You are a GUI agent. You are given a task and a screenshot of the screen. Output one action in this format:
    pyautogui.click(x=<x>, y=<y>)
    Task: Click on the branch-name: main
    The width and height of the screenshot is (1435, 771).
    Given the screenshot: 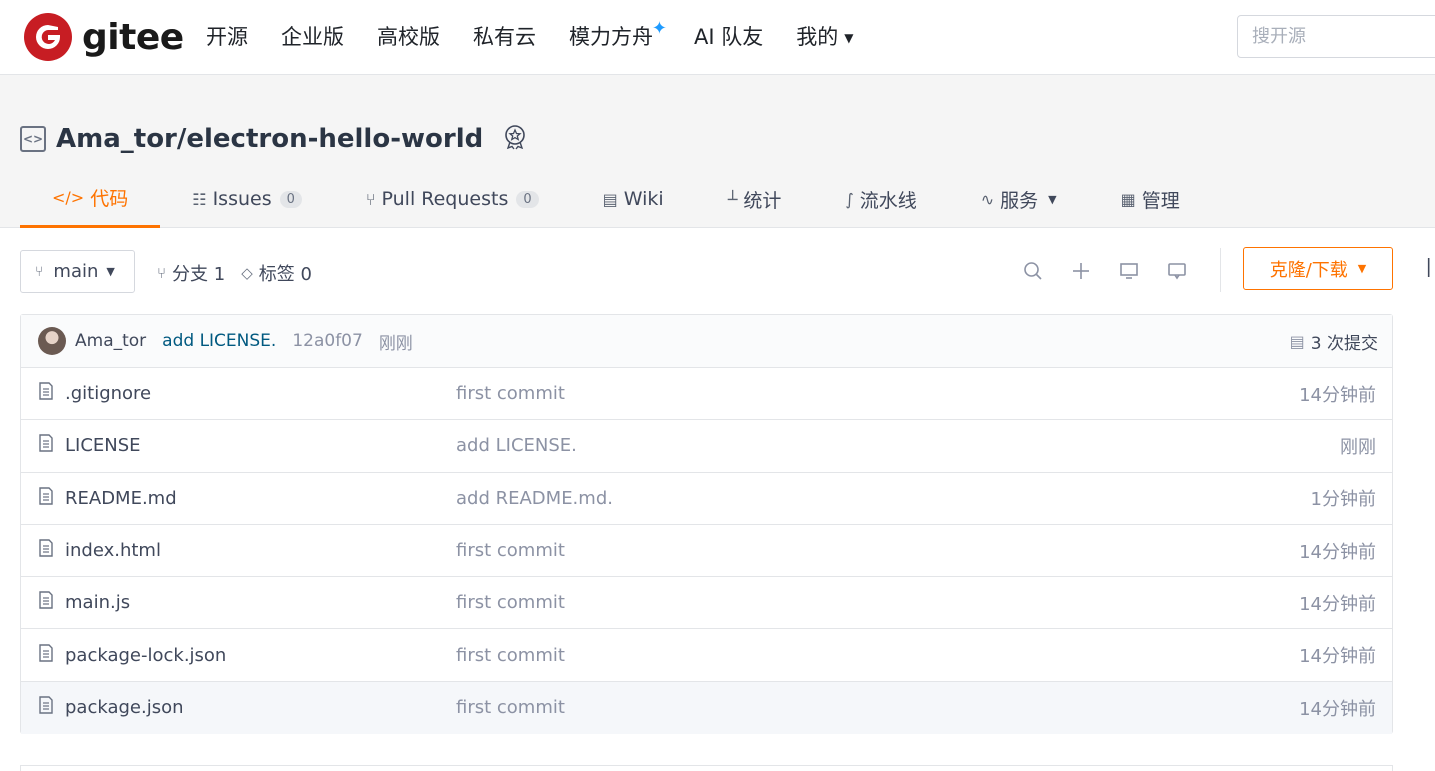 What is the action you would take?
    pyautogui.click(x=76, y=271)
    